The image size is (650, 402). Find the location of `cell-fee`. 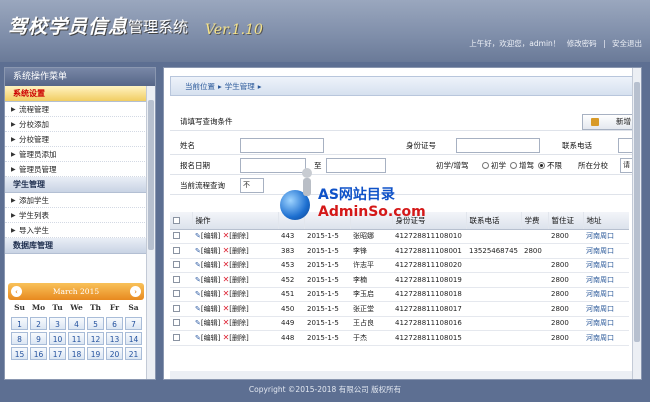

cell-fee is located at coordinates (534, 323).